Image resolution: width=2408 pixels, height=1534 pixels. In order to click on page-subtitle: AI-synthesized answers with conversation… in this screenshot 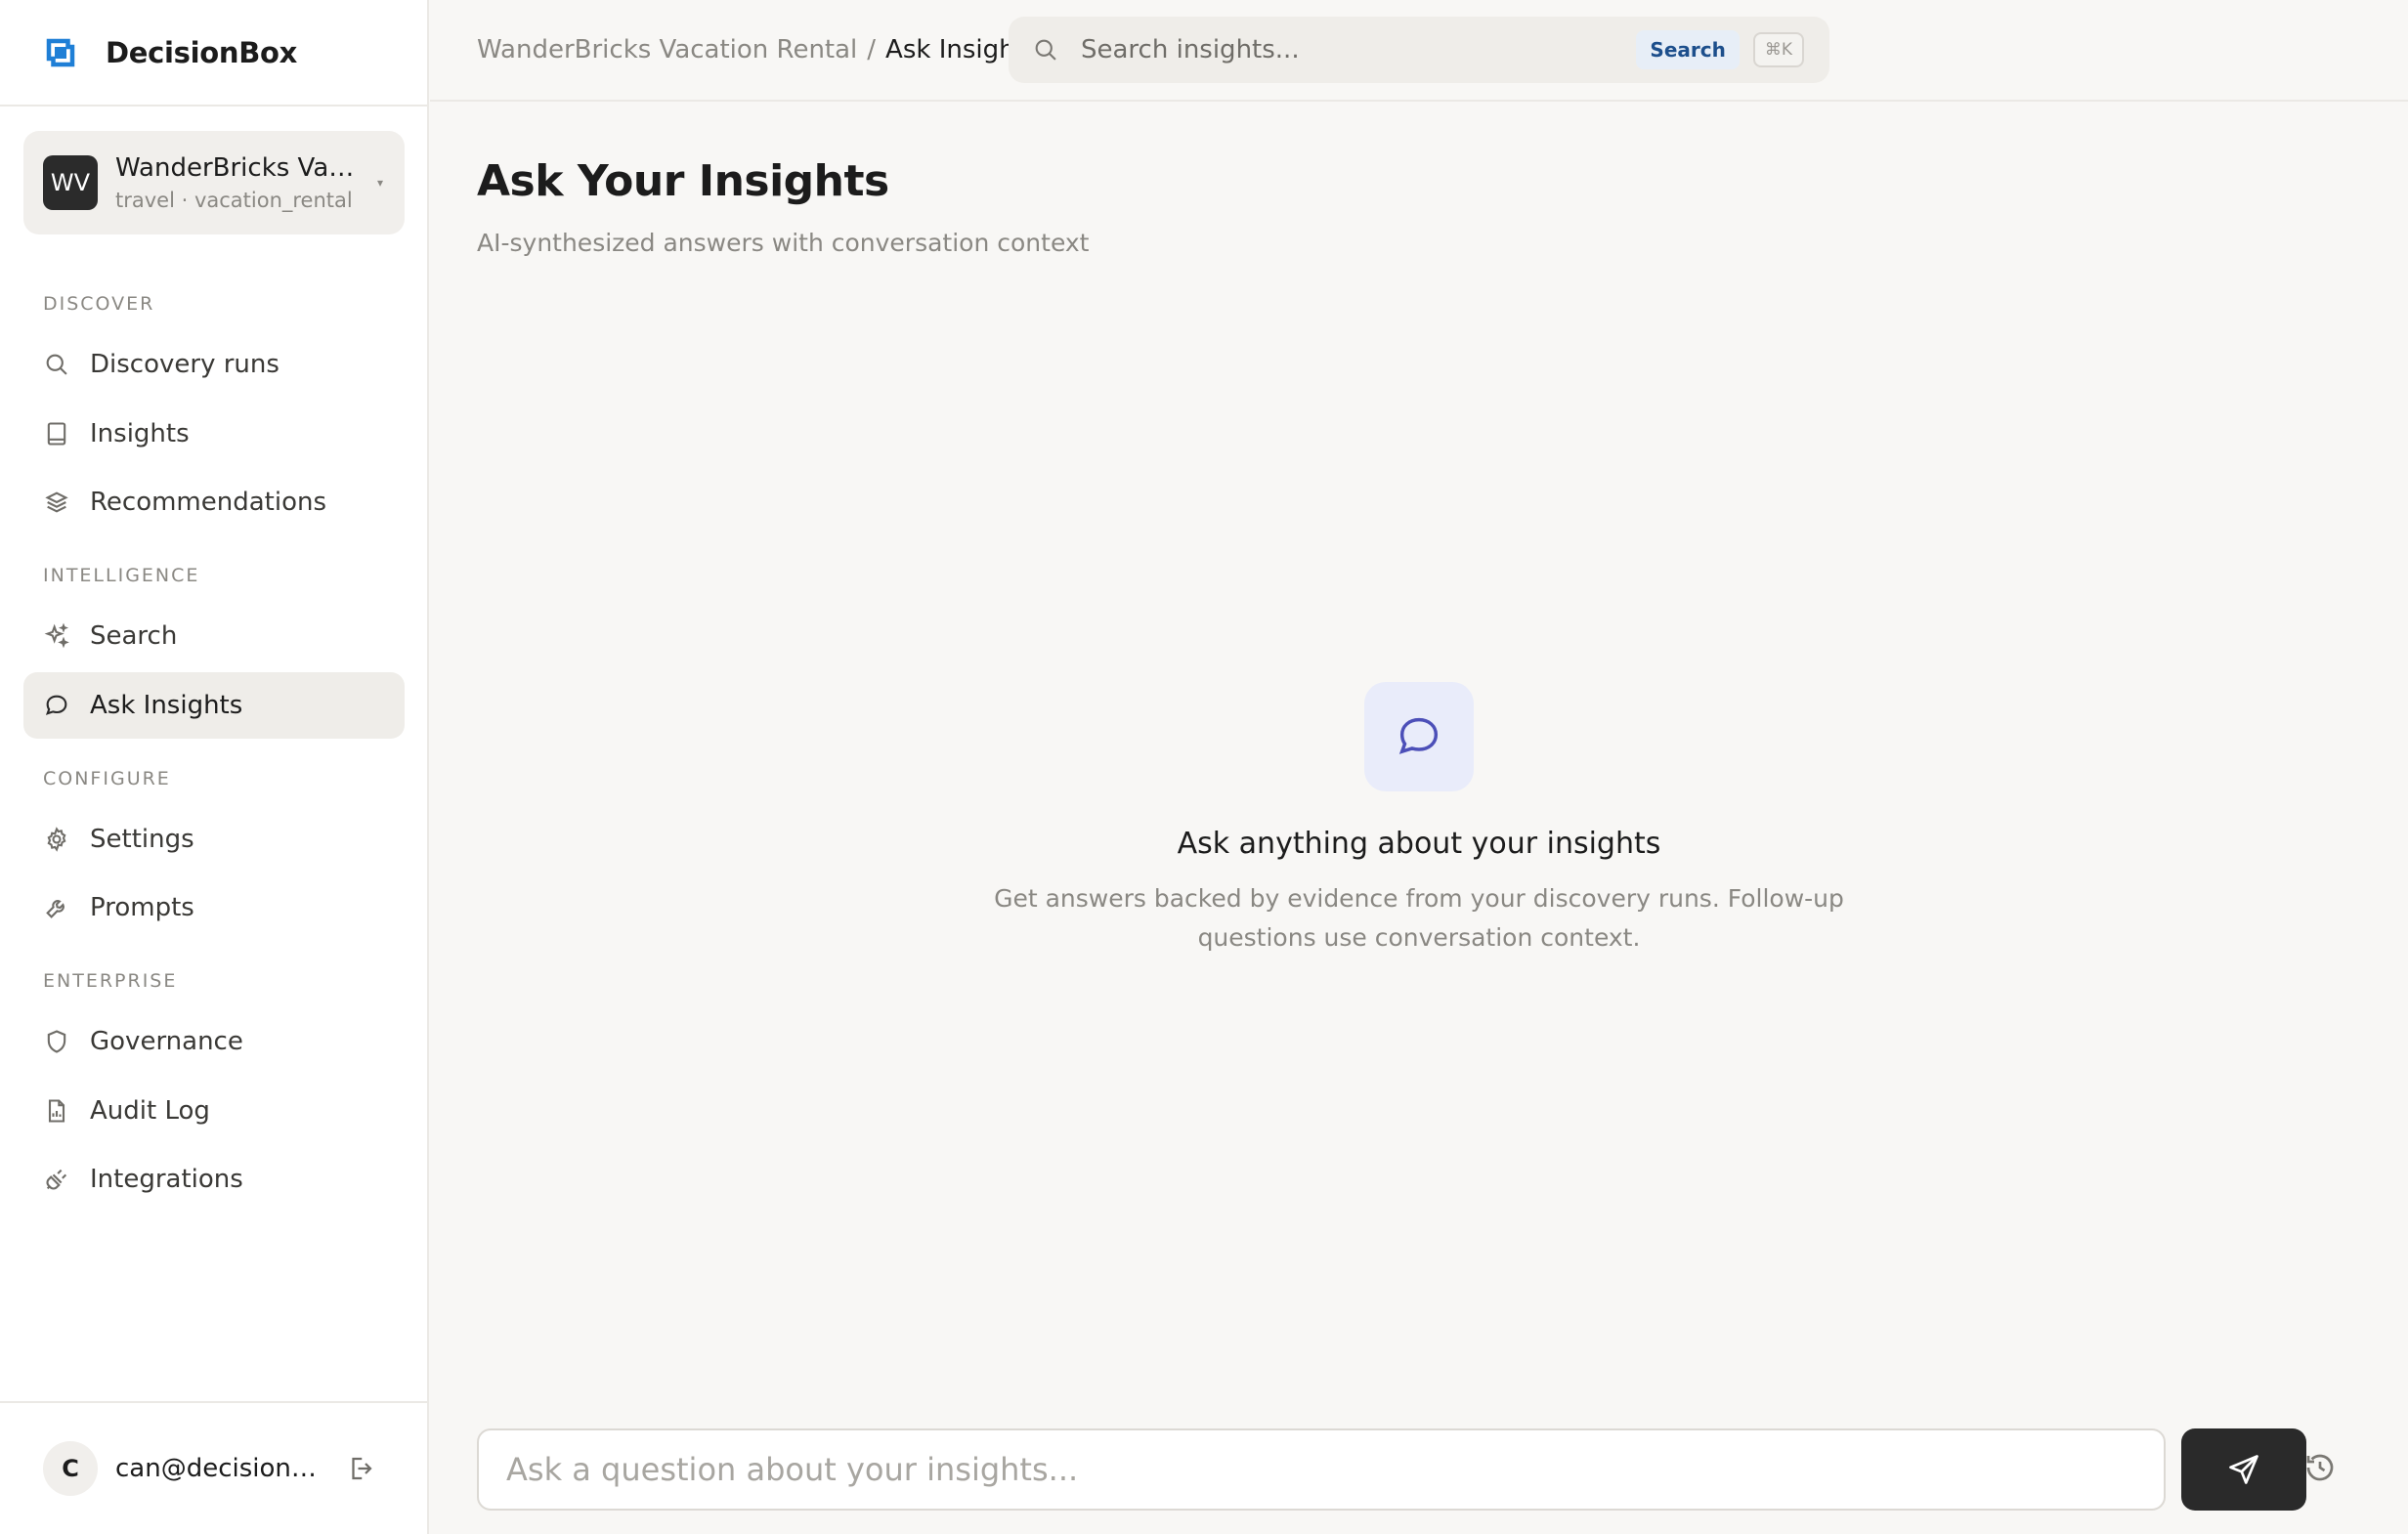, I will do `click(784, 243)`.